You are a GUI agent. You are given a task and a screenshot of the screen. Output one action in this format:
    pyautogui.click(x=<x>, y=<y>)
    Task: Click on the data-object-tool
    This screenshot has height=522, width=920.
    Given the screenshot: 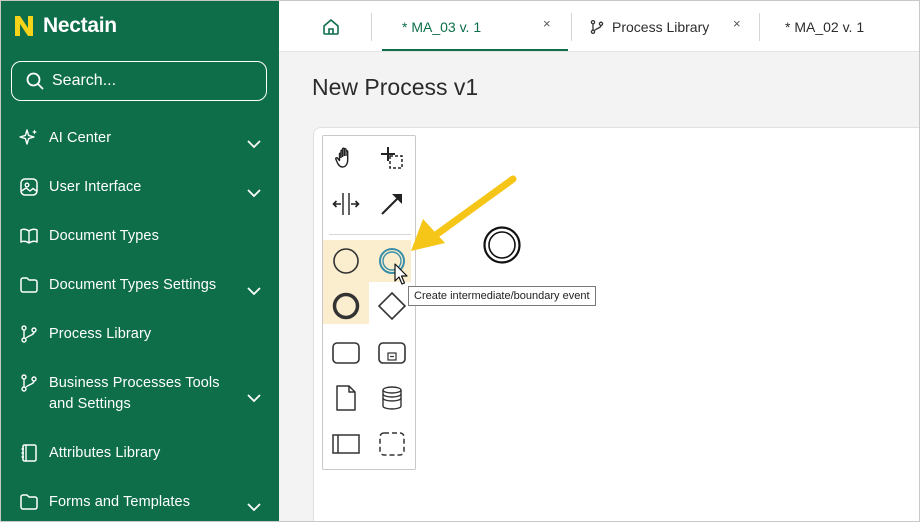 What is the action you would take?
    pyautogui.click(x=346, y=398)
    